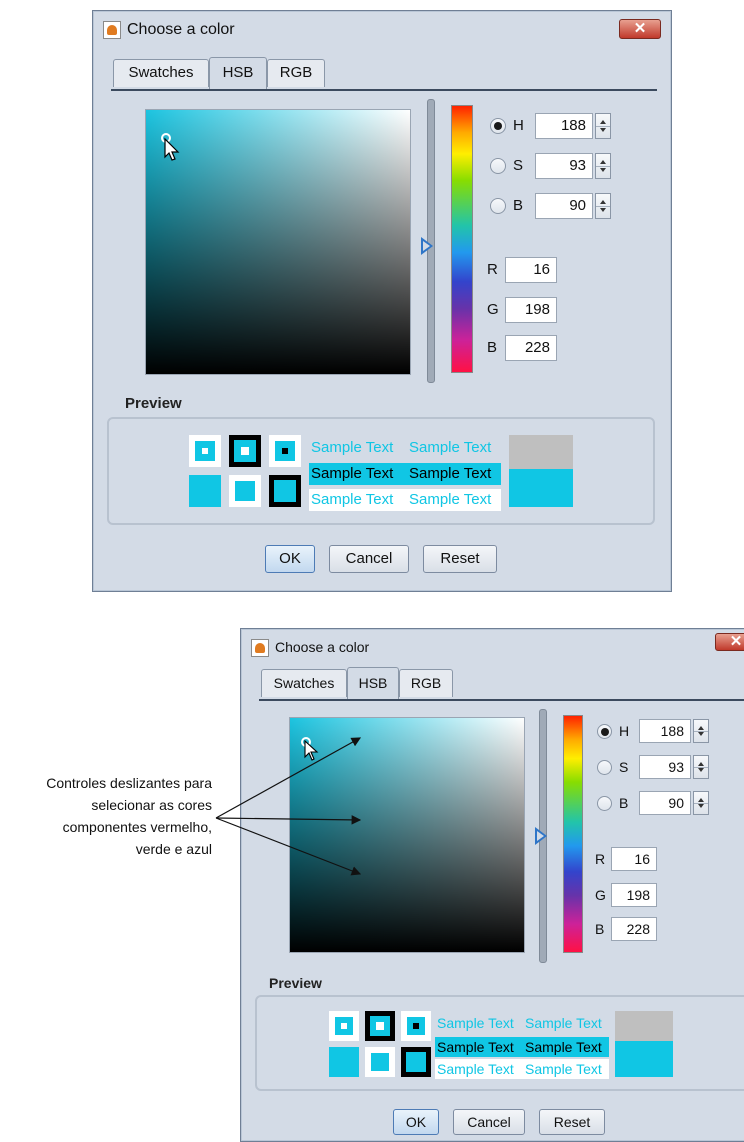 Image resolution: width=744 pixels, height=1142 pixels. Describe the element at coordinates (462, 239) in the screenshot. I see `hue-spectrum-strip` at that location.